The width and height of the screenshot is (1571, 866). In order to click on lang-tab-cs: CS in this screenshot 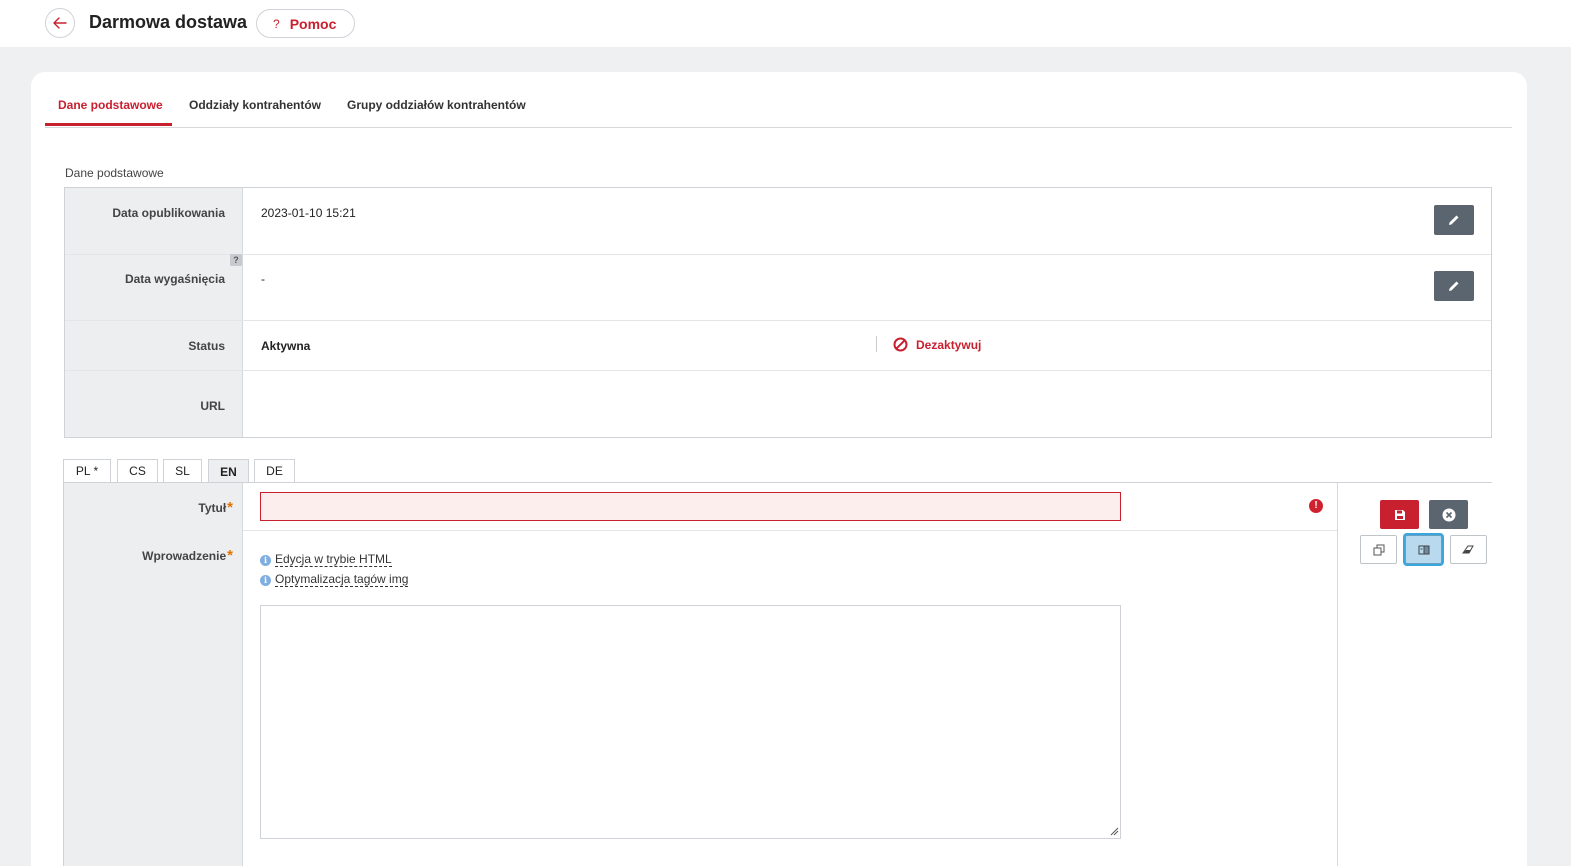, I will do `click(137, 470)`.